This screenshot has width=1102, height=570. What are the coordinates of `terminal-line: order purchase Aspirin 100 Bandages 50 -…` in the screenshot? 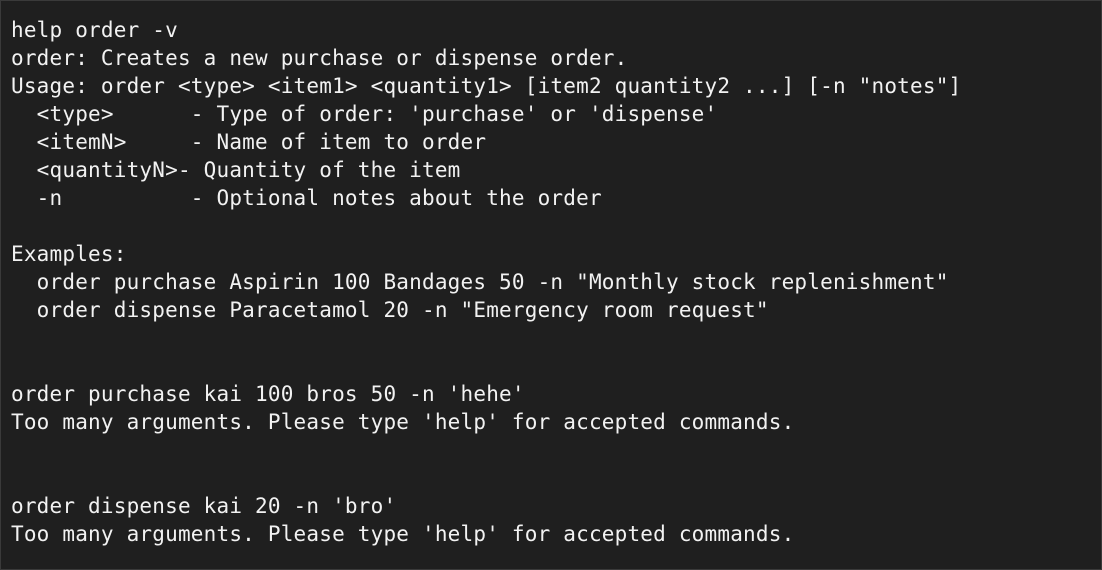 It's located at (480, 282).